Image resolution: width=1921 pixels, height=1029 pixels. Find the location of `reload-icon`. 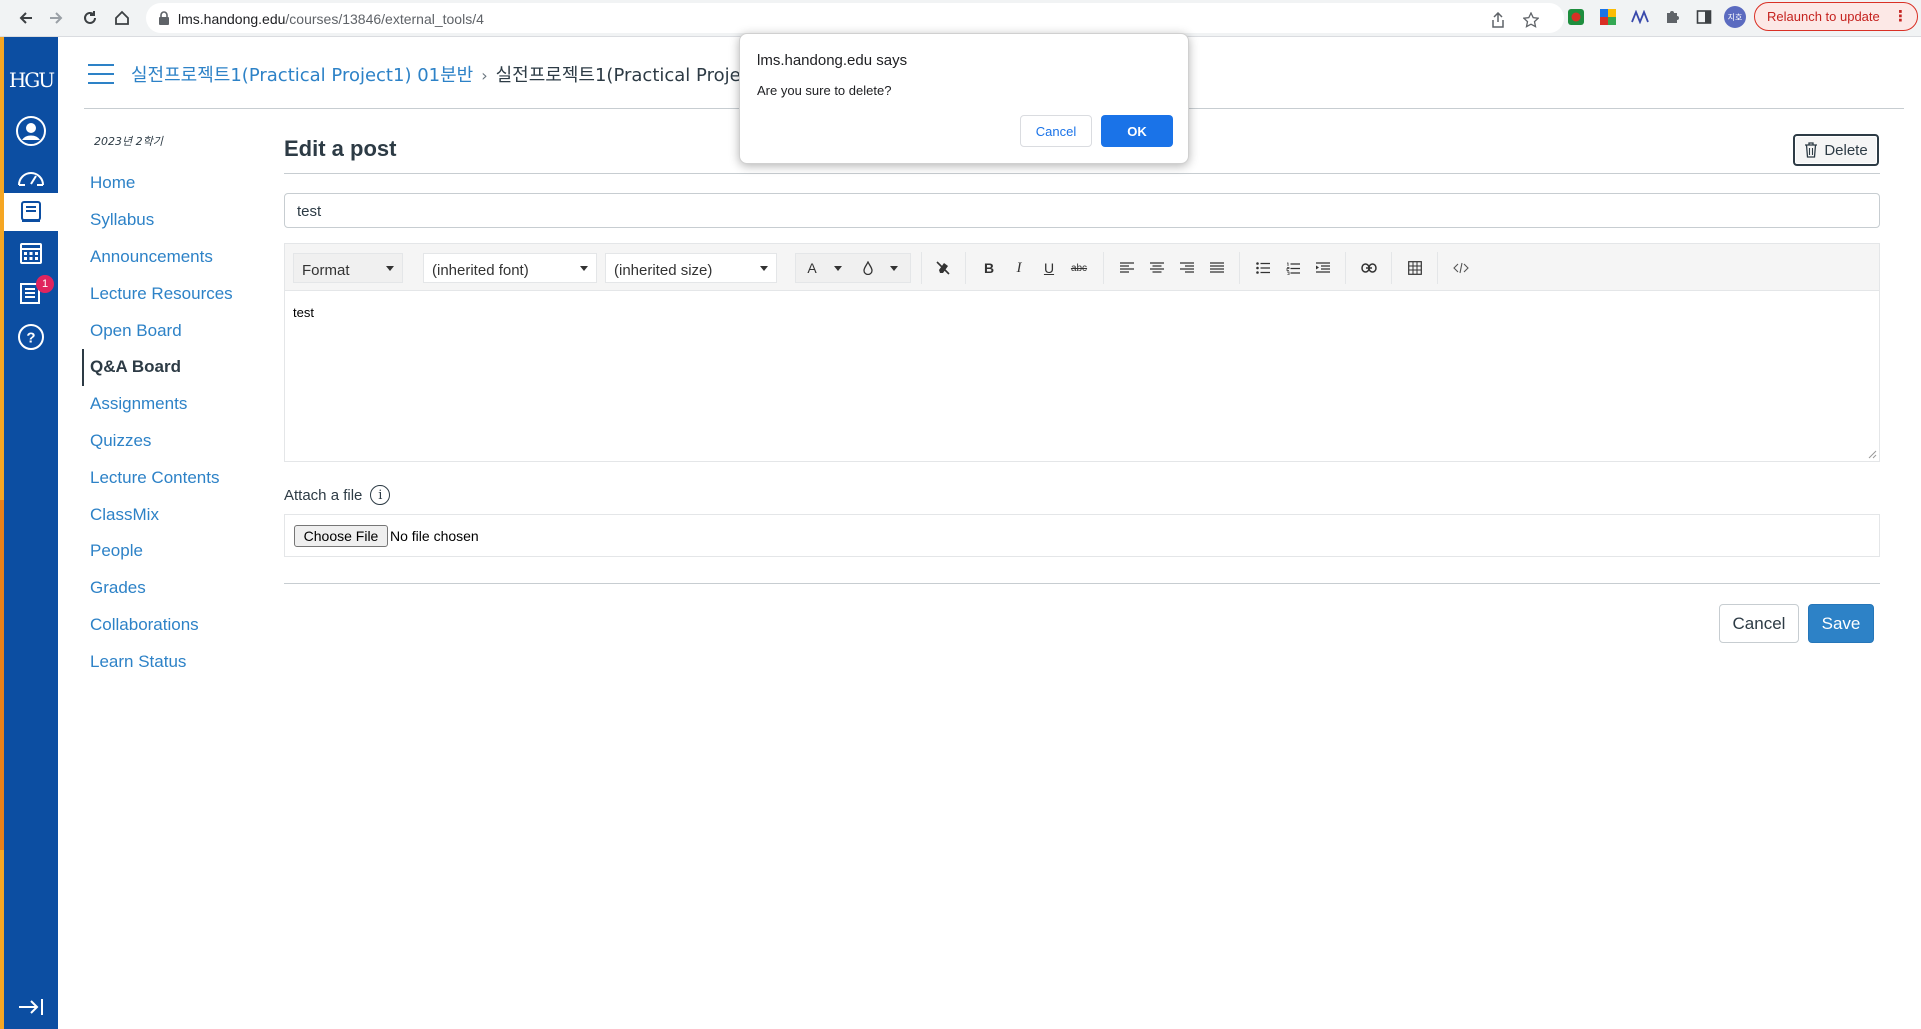

reload-icon is located at coordinates (90, 18).